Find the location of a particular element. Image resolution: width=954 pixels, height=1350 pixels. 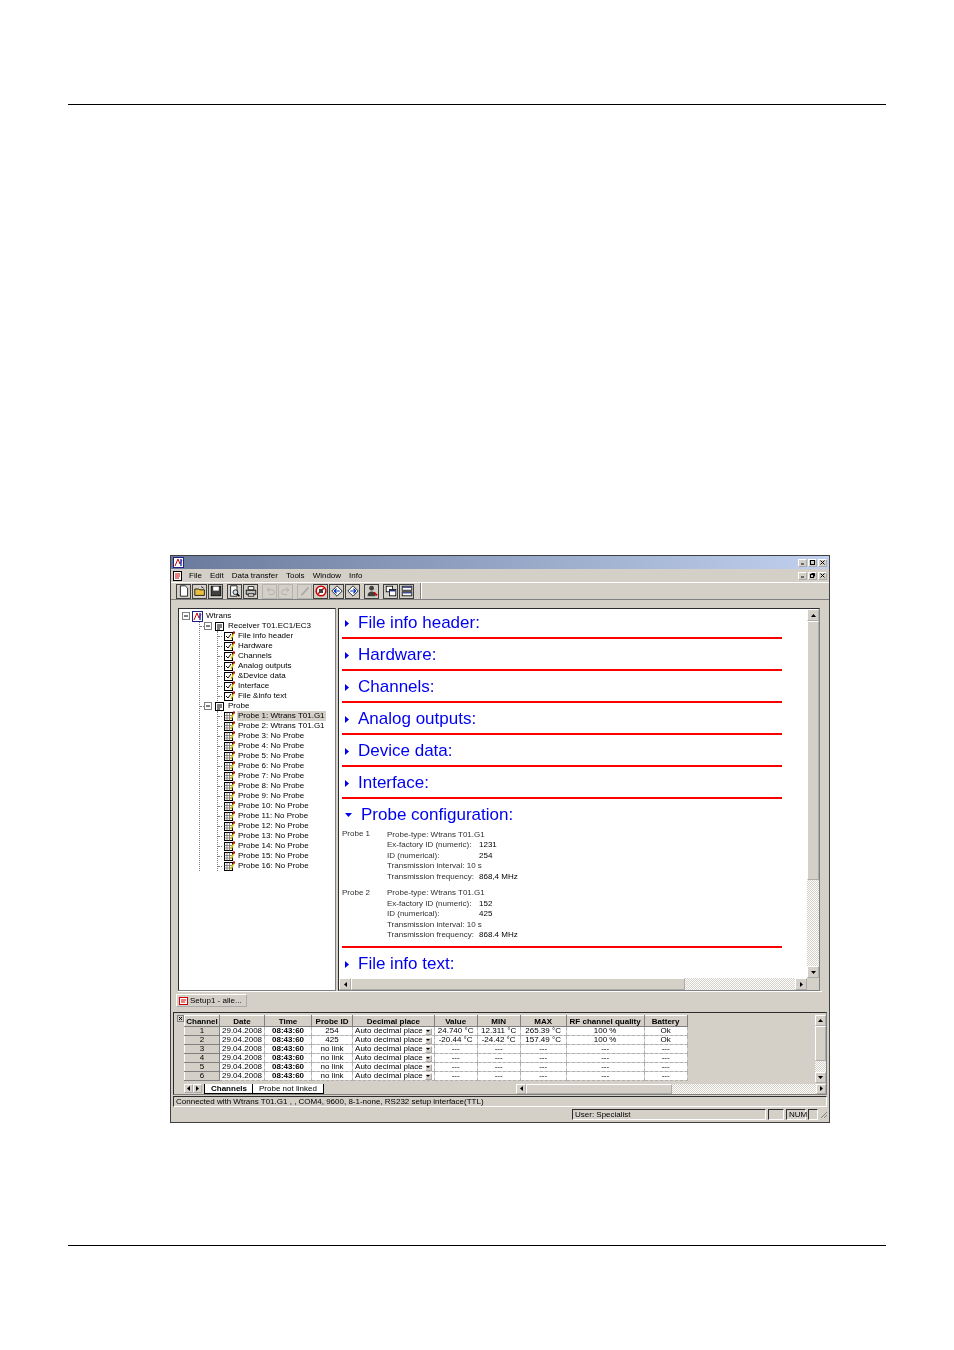

tree-item: Probe 5: No Probe is located at coordinates (271, 756).